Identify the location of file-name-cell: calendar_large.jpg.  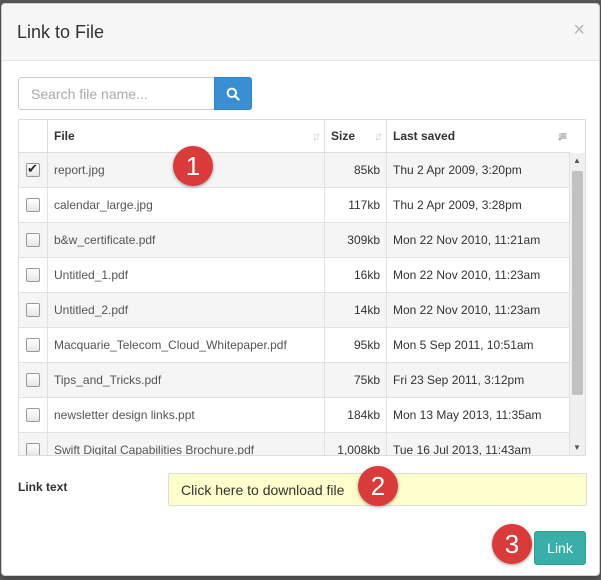
(186, 205).